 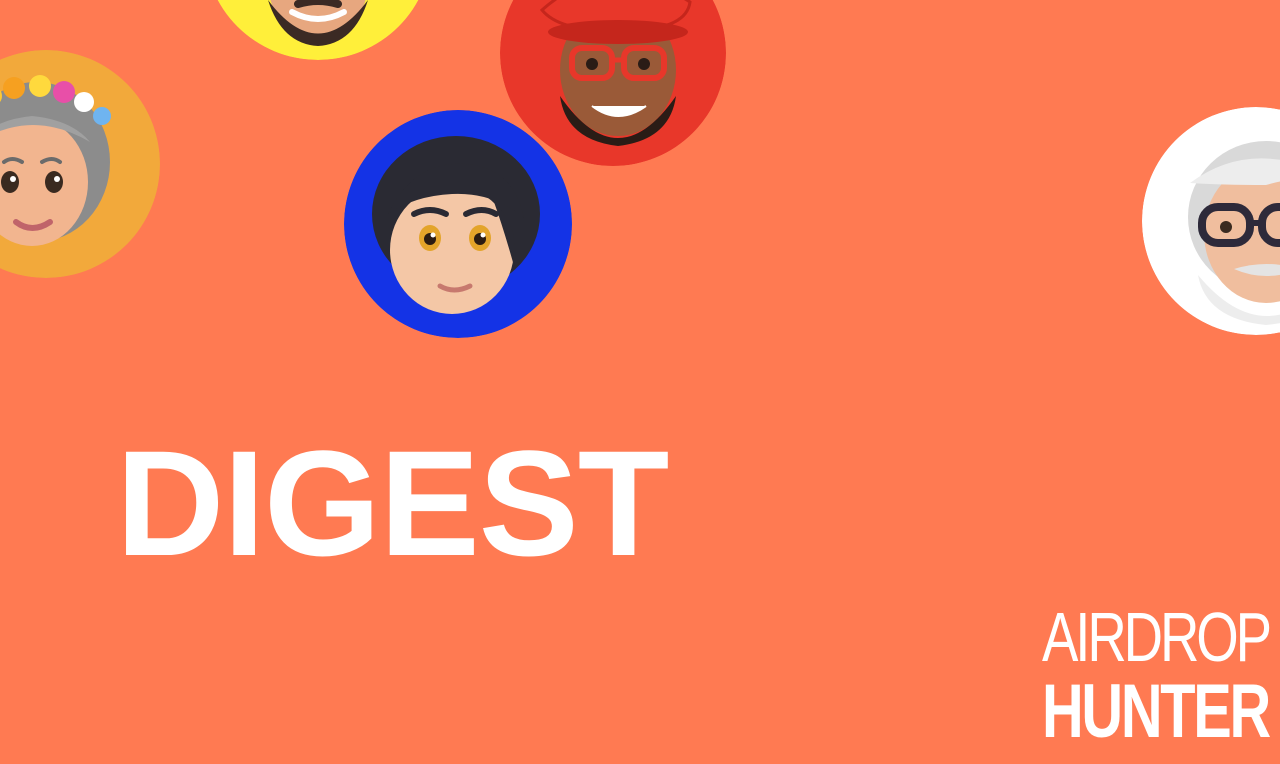 What do you see at coordinates (318, 30) in the screenshot?
I see `avatar-bearded-man` at bounding box center [318, 30].